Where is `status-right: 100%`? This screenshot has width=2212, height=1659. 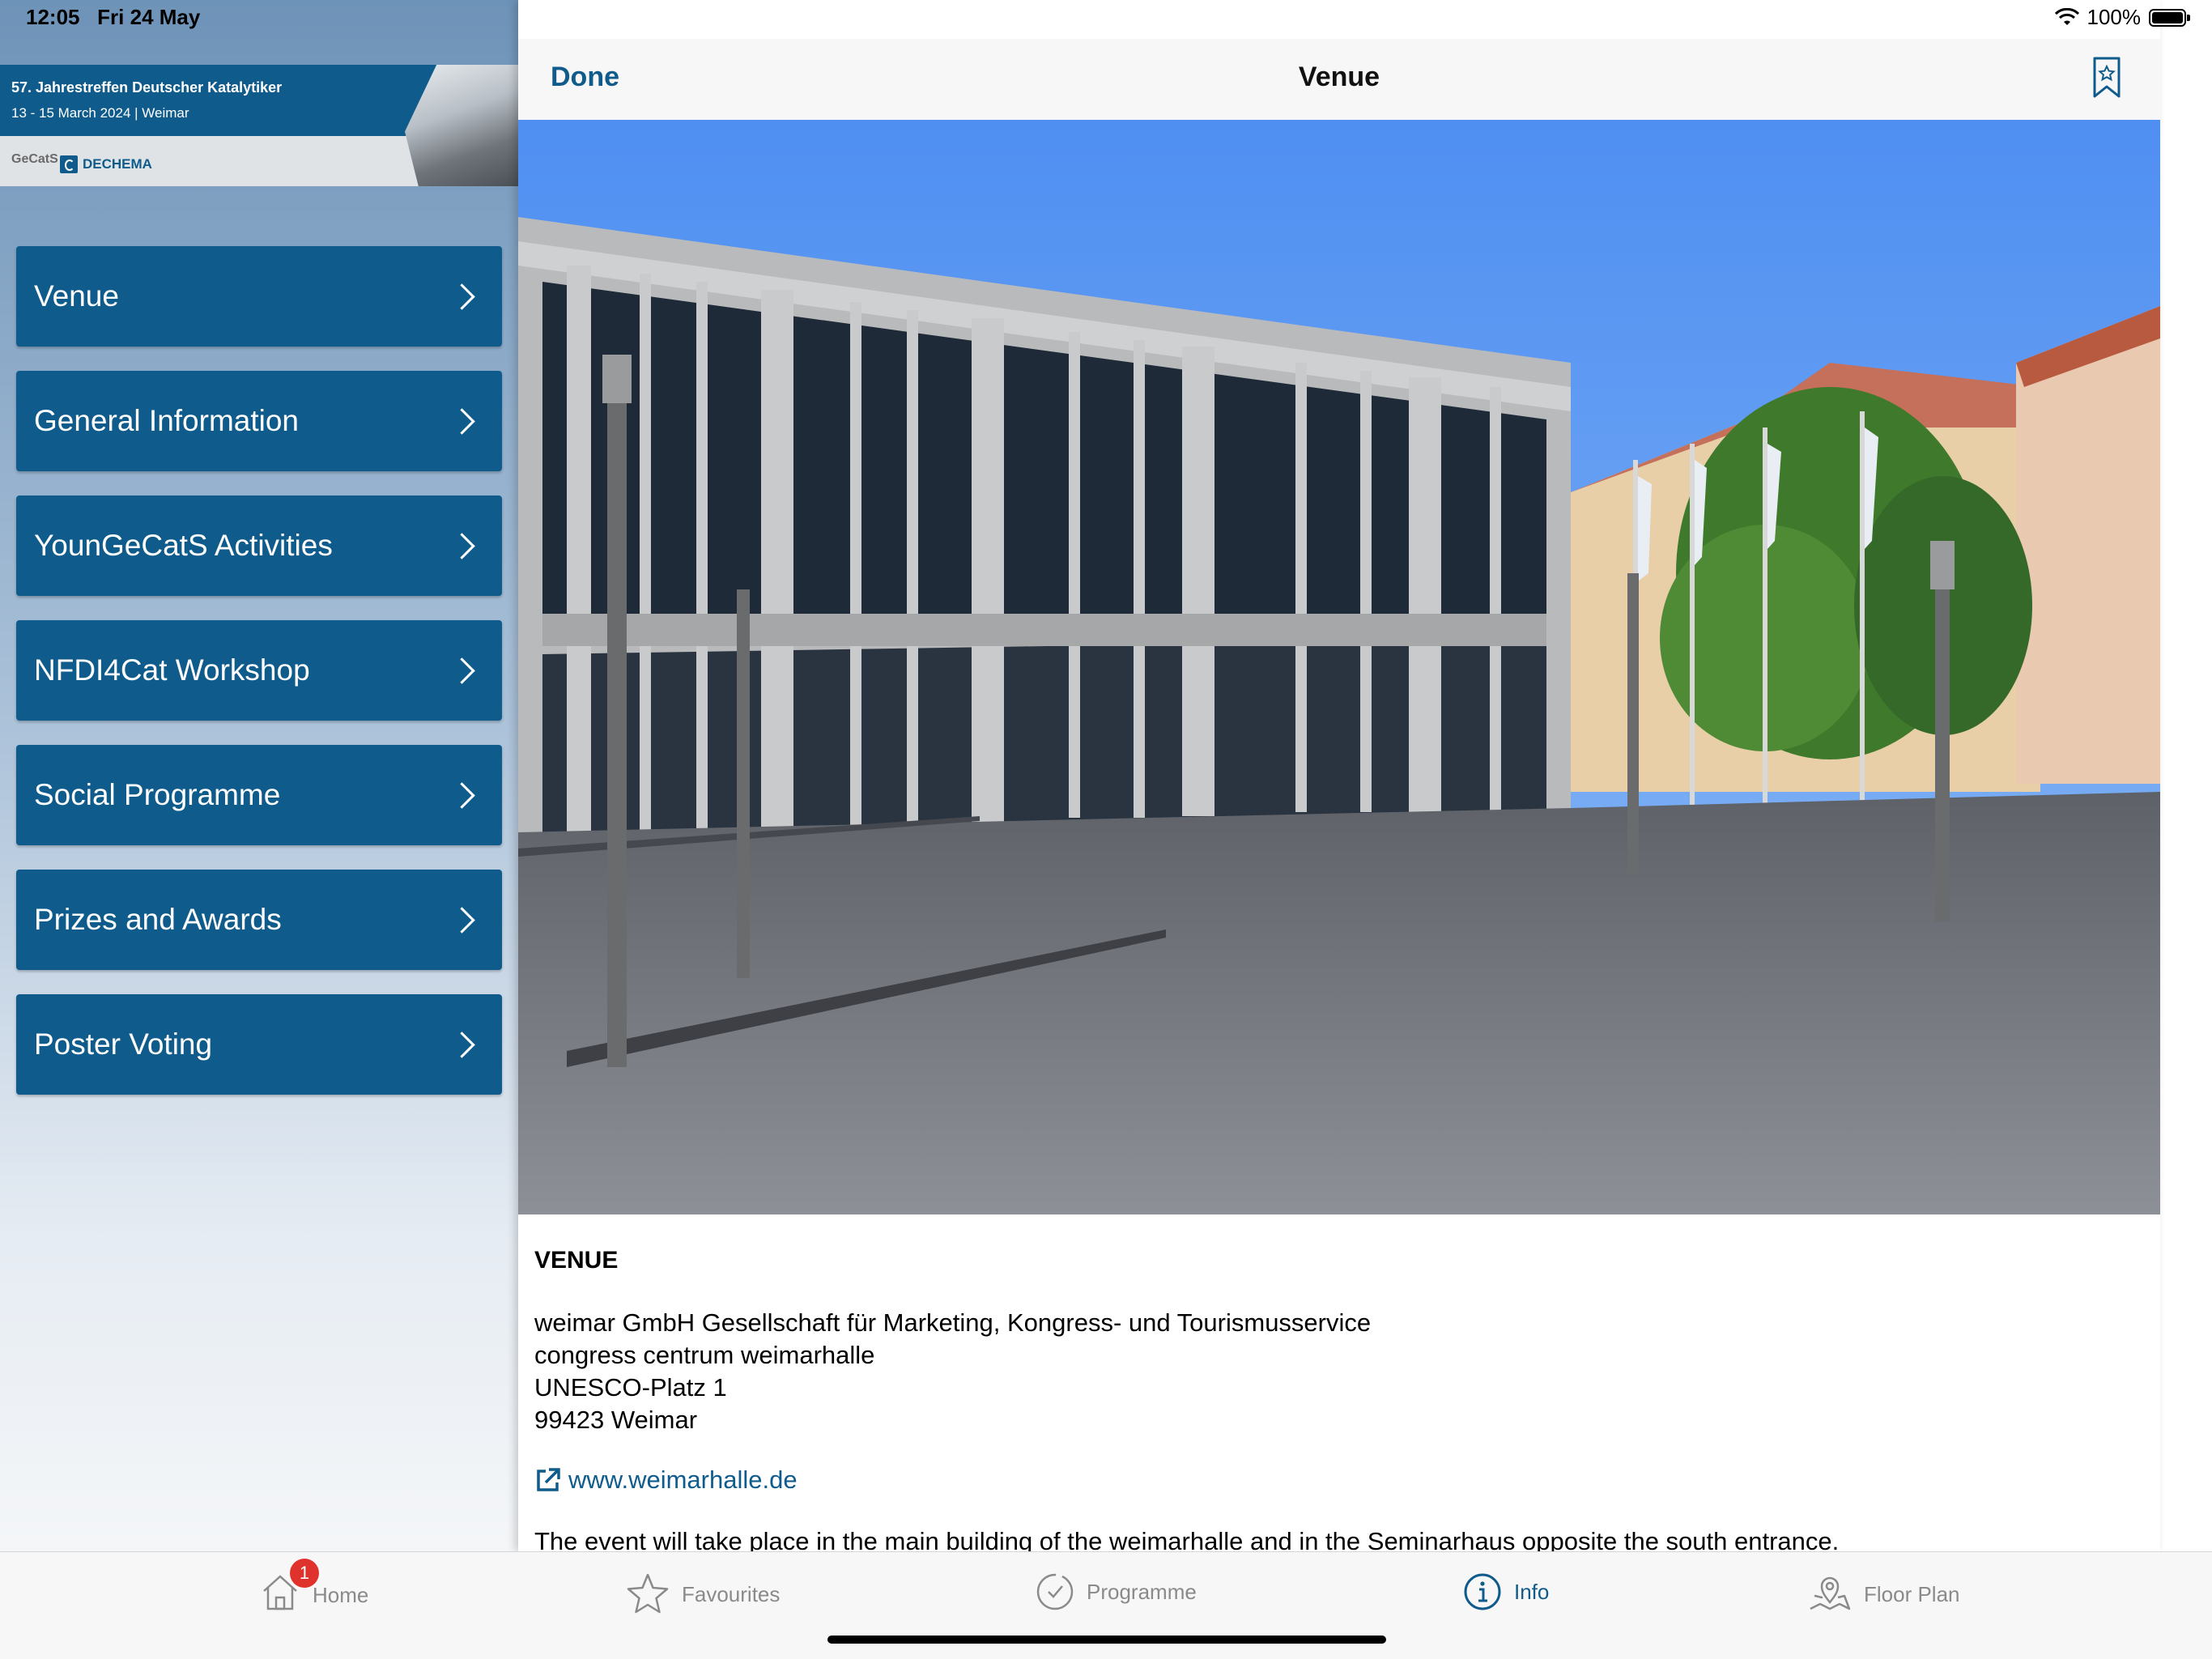
status-right: 100% is located at coordinates (2122, 18).